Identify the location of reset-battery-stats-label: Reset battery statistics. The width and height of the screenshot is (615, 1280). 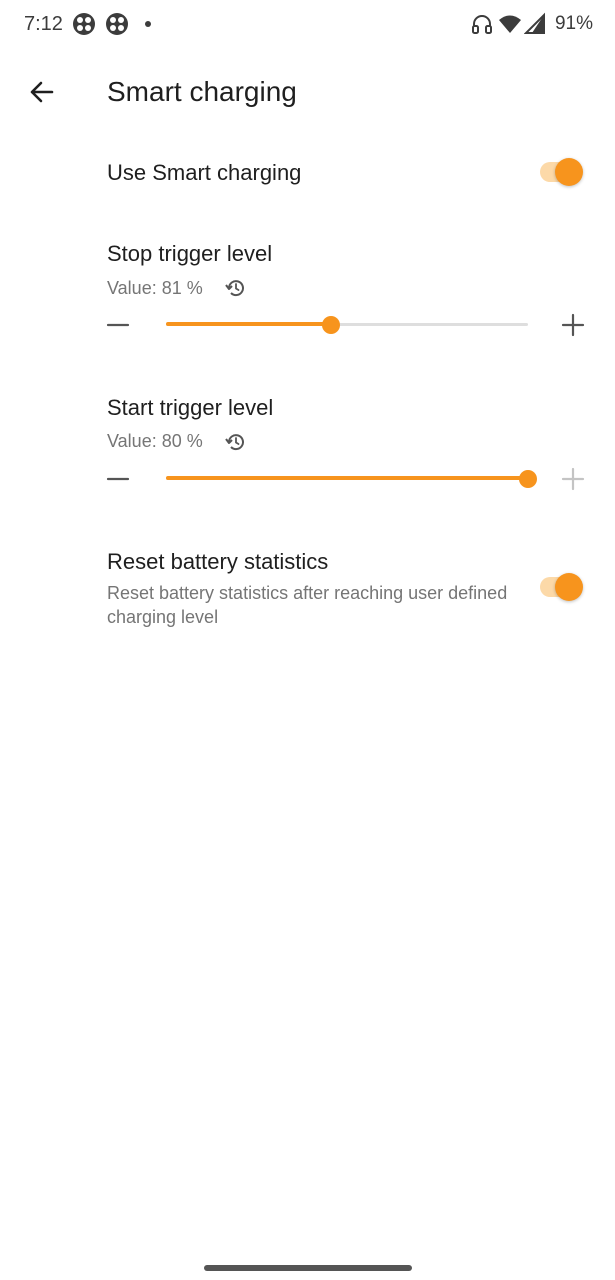
(218, 561).